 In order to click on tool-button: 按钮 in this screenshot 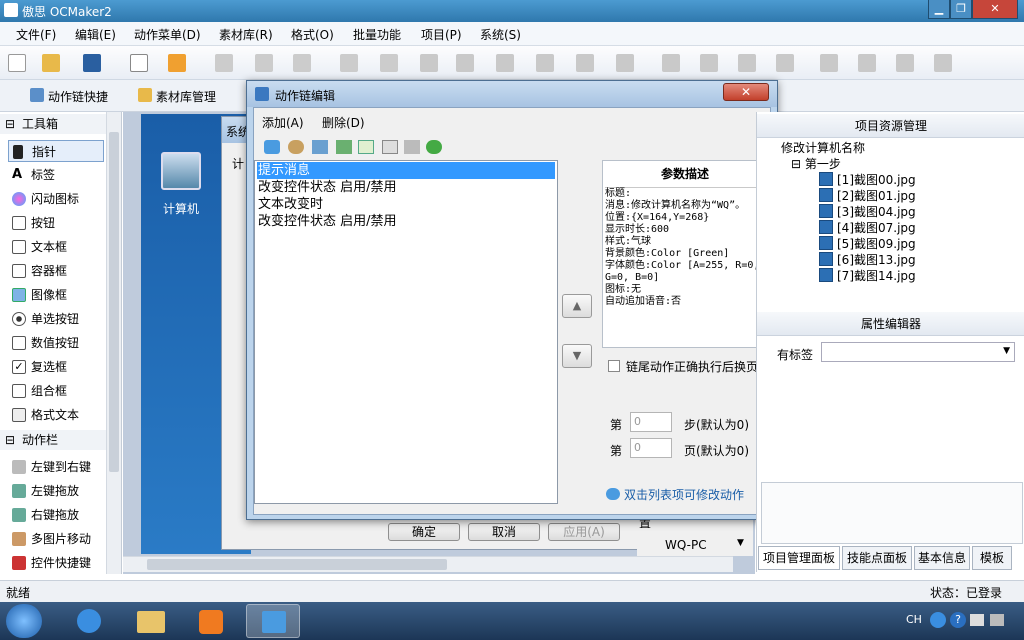, I will do `click(56, 223)`.